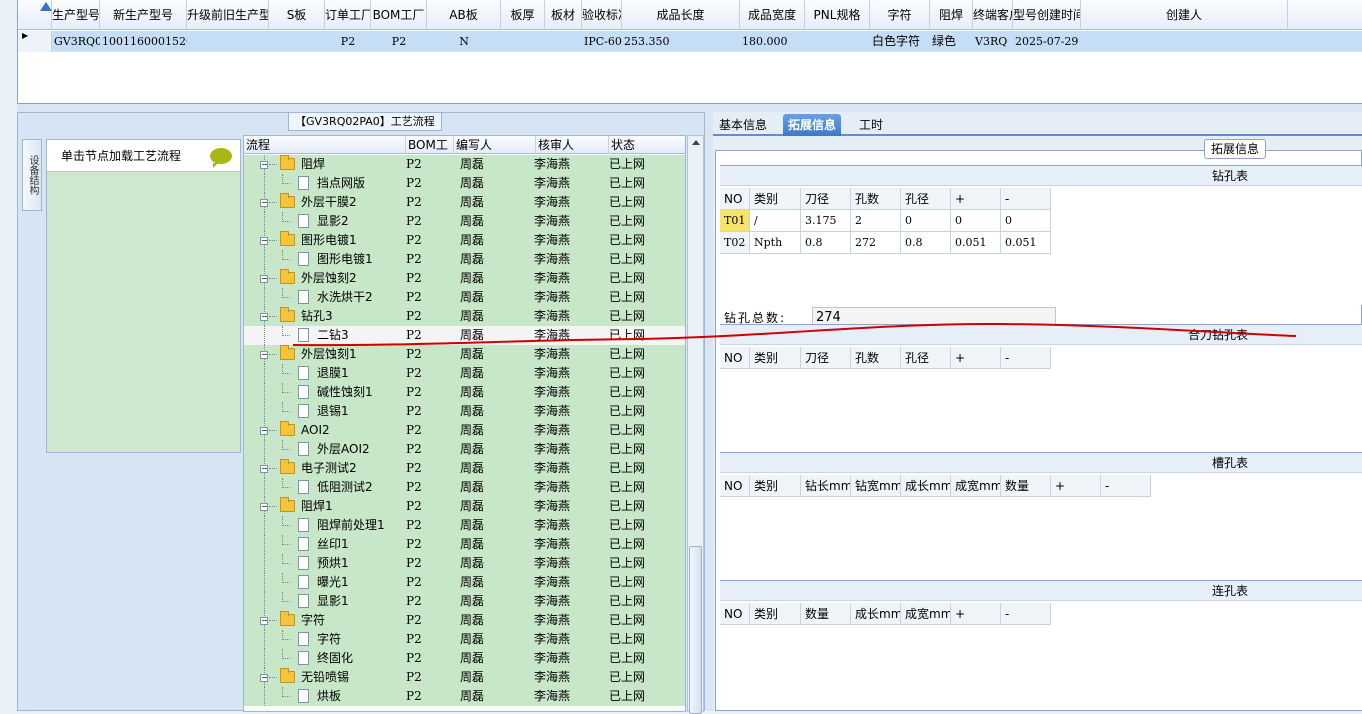 Image resolution: width=1362 pixels, height=714 pixels. I want to click on tree-row: 显影1 P2 周磊 李海燕 已上网, so click(464, 601).